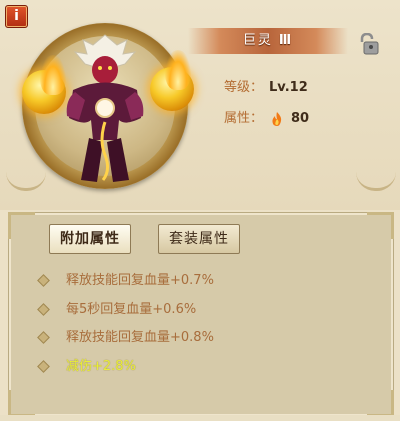 This screenshot has height=421, width=400. What do you see at coordinates (300, 118) in the screenshot?
I see `attribute-value: 80` at bounding box center [300, 118].